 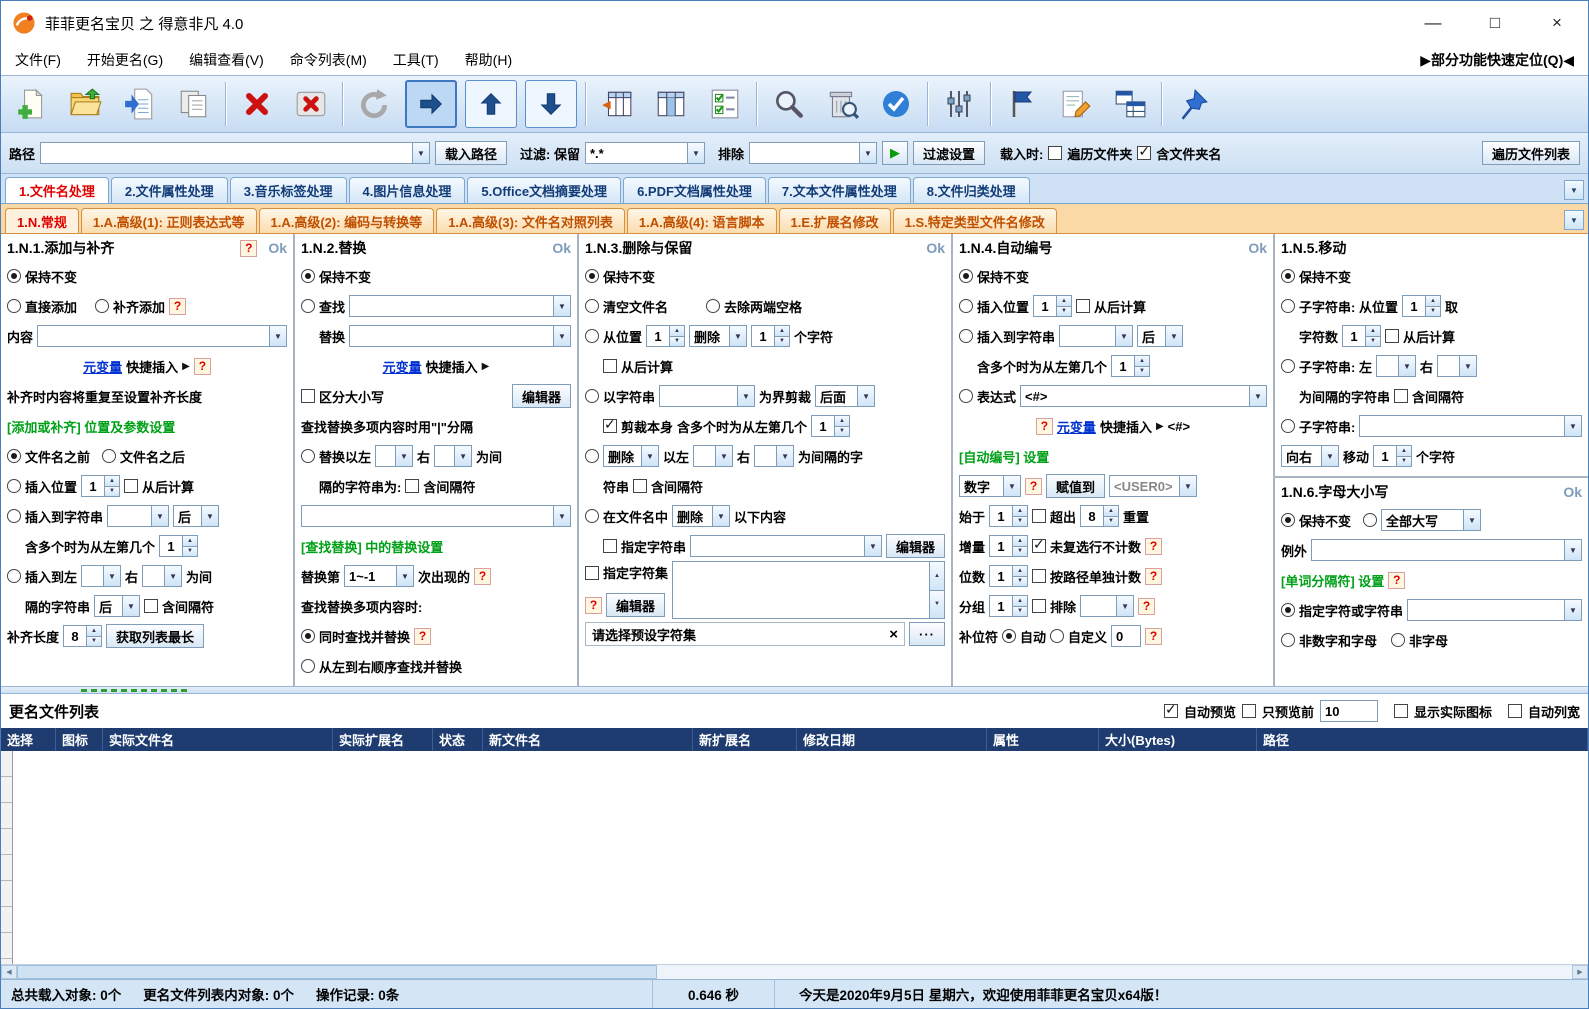 What do you see at coordinates (1043, 739) in the screenshot?
I see `column-header: 属性` at bounding box center [1043, 739].